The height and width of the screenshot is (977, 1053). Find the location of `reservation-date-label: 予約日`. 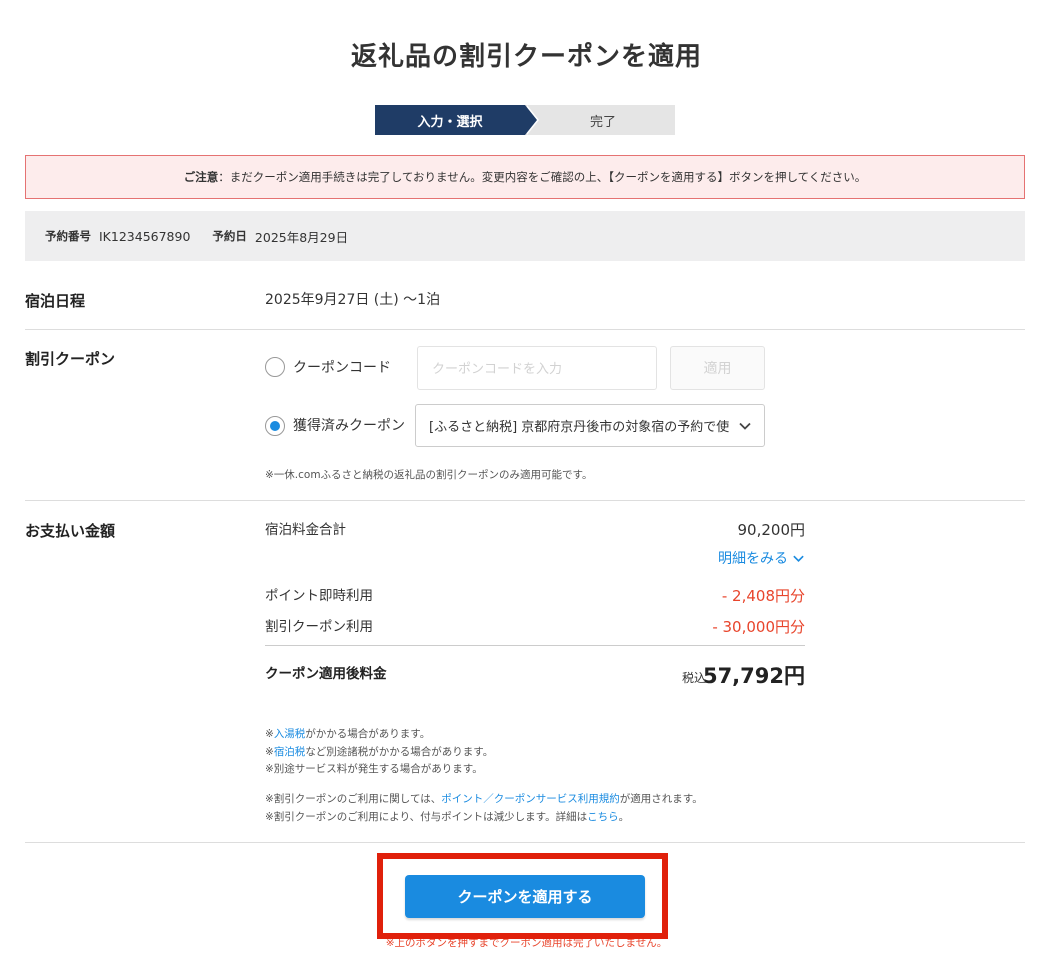

reservation-date-label: 予約日 is located at coordinates (229, 236).